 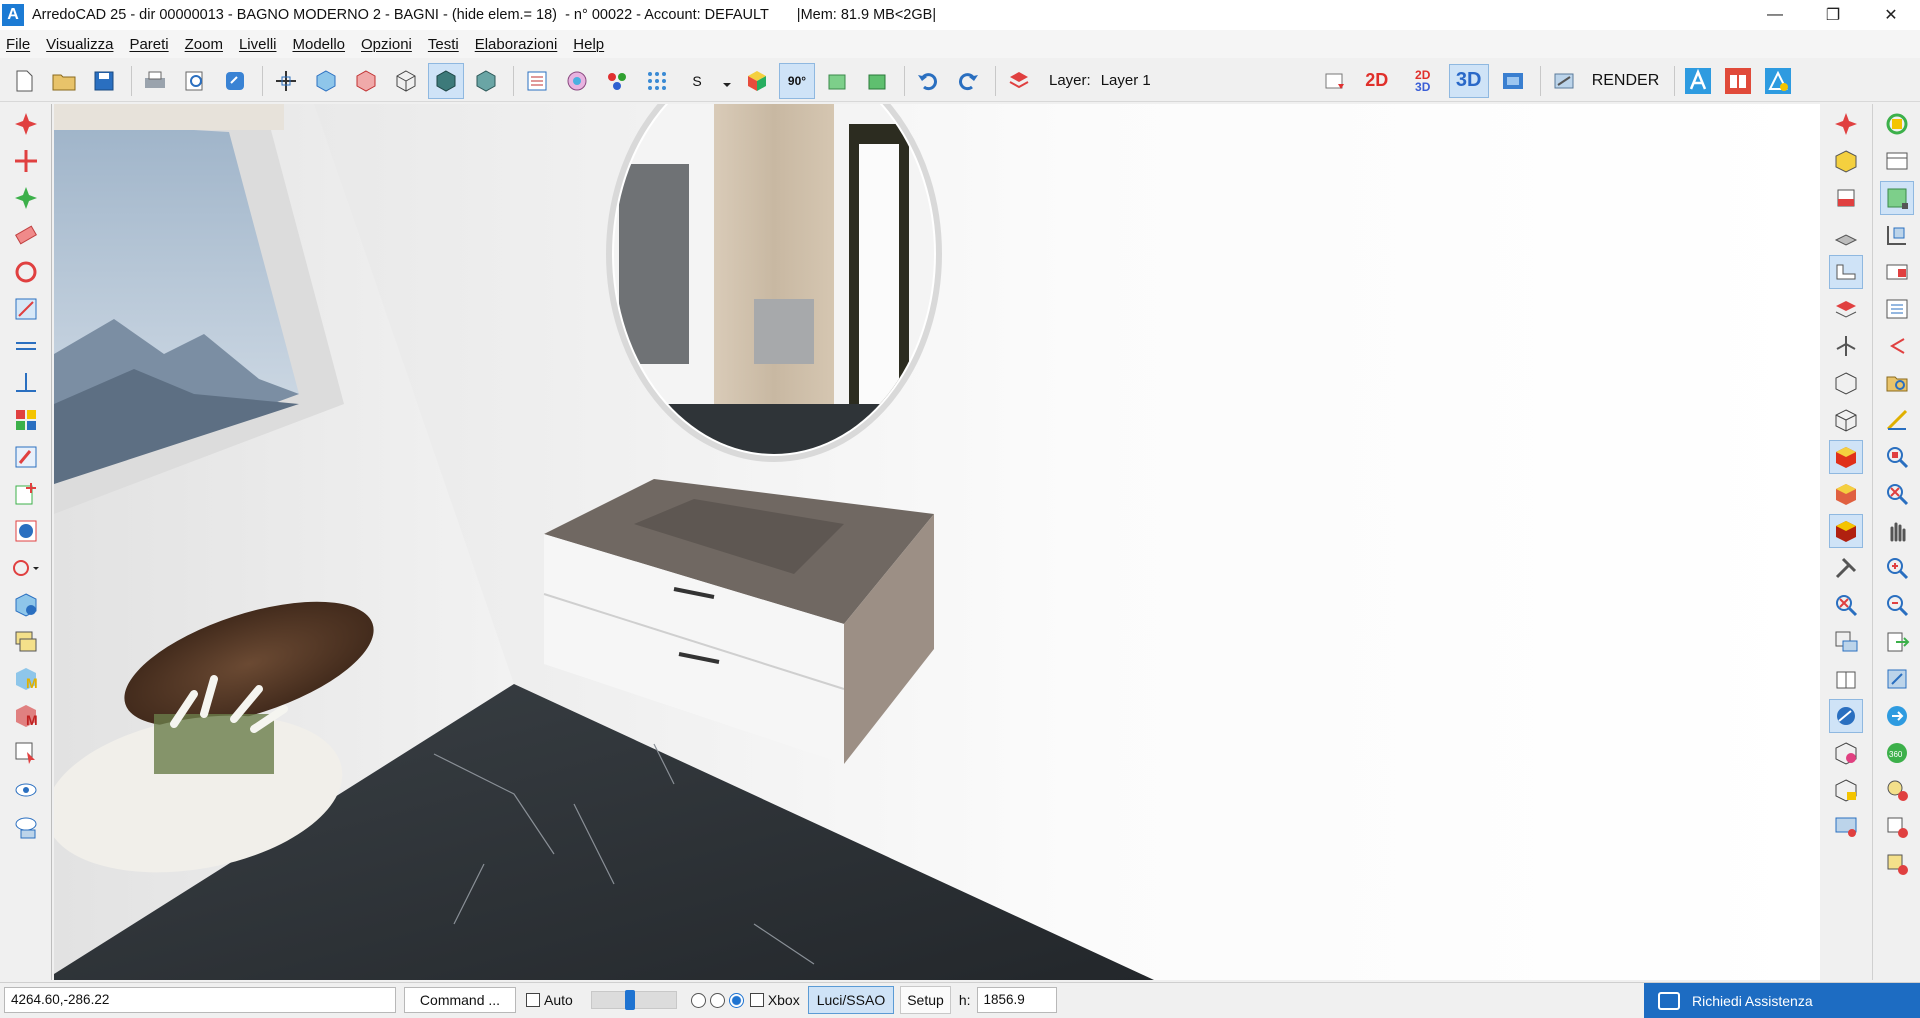 What do you see at coordinates (235, 81) in the screenshot?
I see `attach-icon` at bounding box center [235, 81].